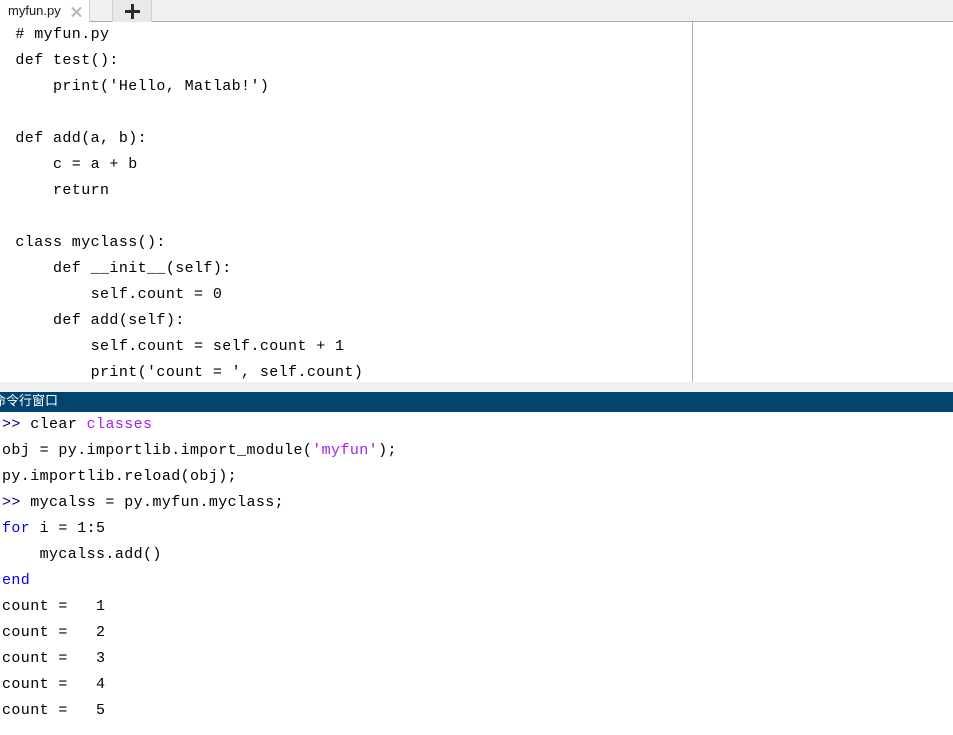 Image resolution: width=953 pixels, height=735 pixels. I want to click on command-token-plain: py.importlib.reload(obj);, so click(120, 476).